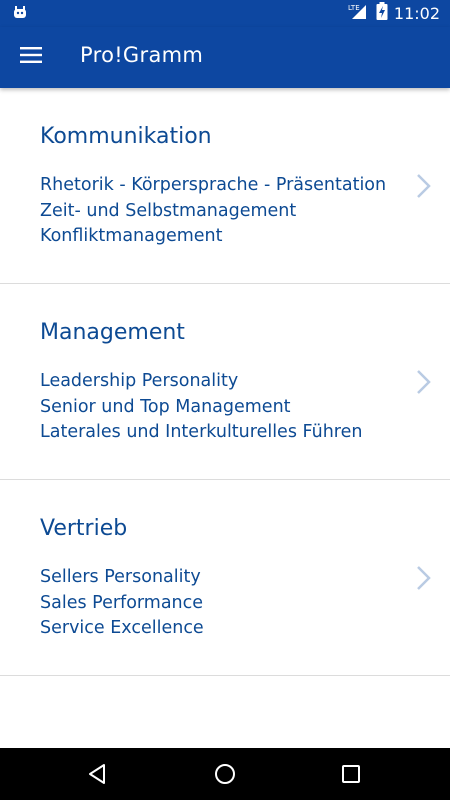 This screenshot has width=450, height=800. Describe the element at coordinates (122, 628) in the screenshot. I see `list-item: Service Excellence` at that location.